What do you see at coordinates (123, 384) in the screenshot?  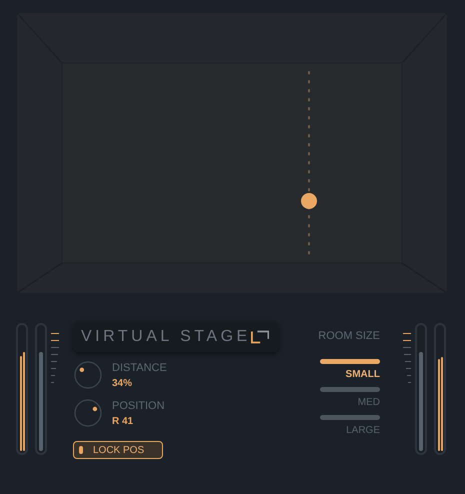 I see `knob-value: 34%` at bounding box center [123, 384].